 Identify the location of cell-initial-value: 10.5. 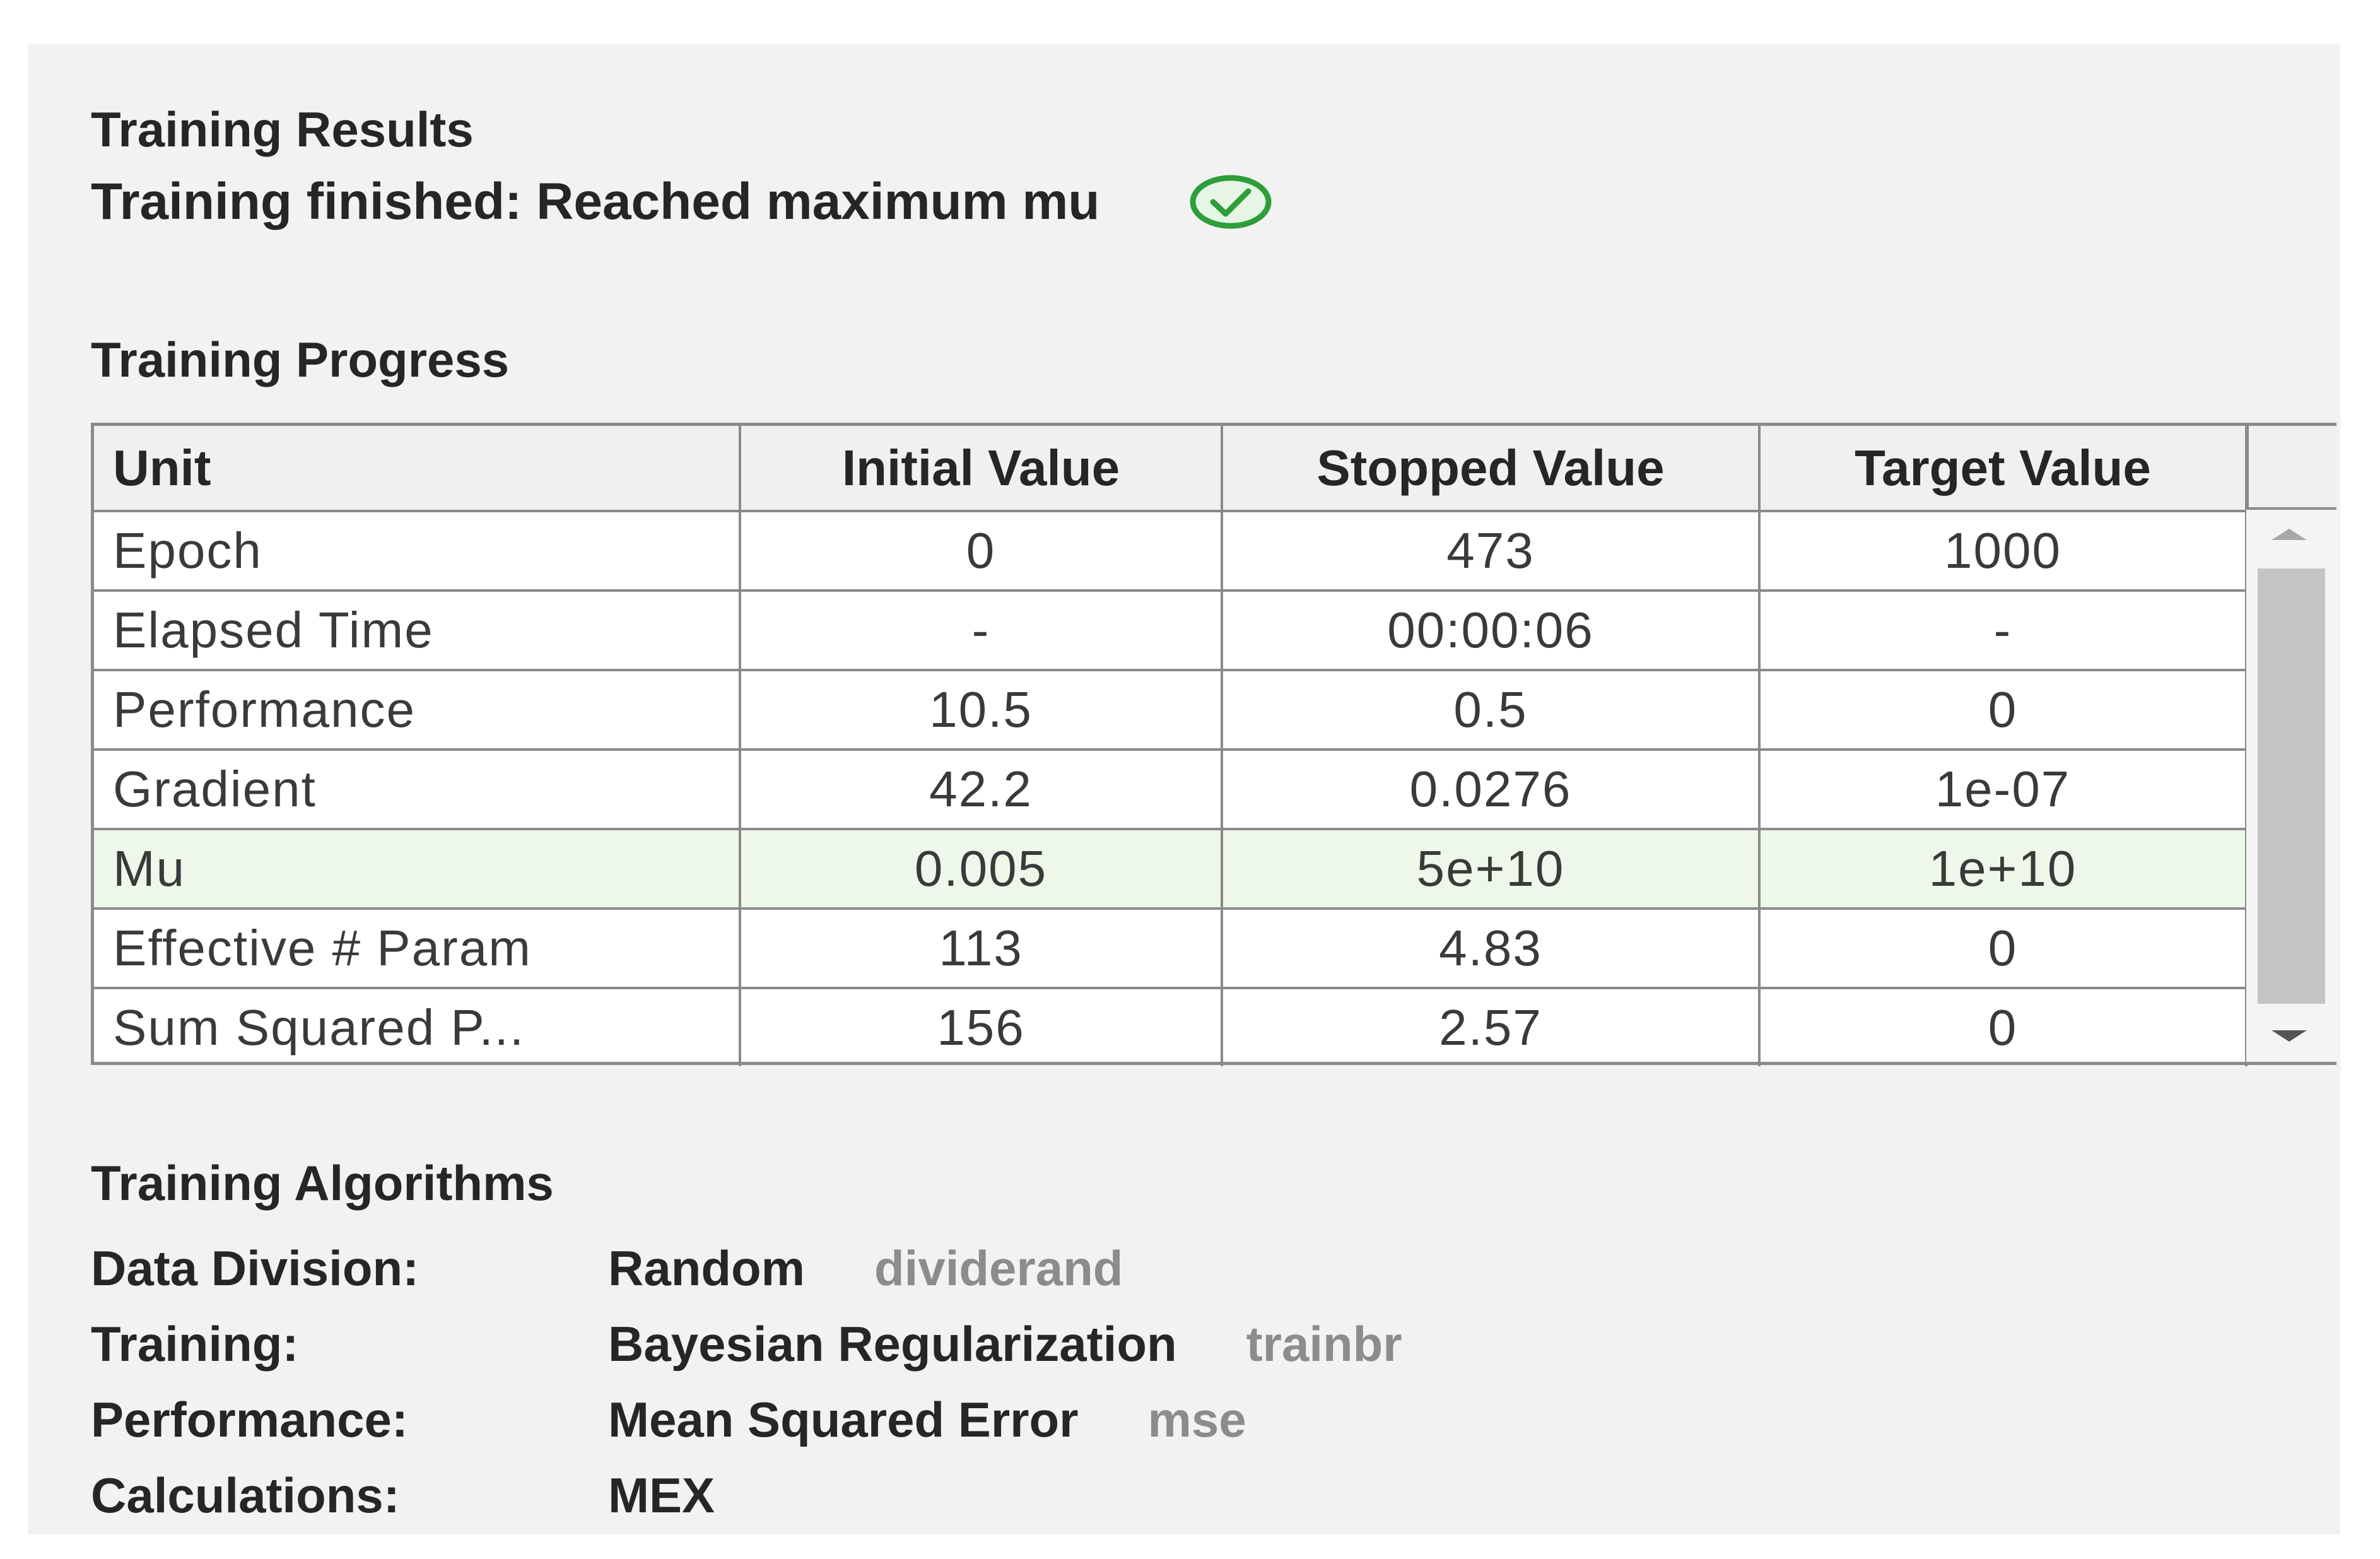
(981, 710).